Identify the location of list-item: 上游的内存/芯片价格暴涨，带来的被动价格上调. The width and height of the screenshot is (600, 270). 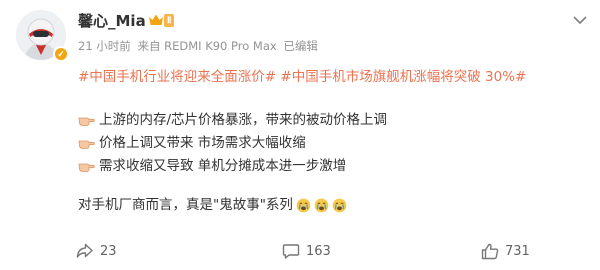
(333, 119).